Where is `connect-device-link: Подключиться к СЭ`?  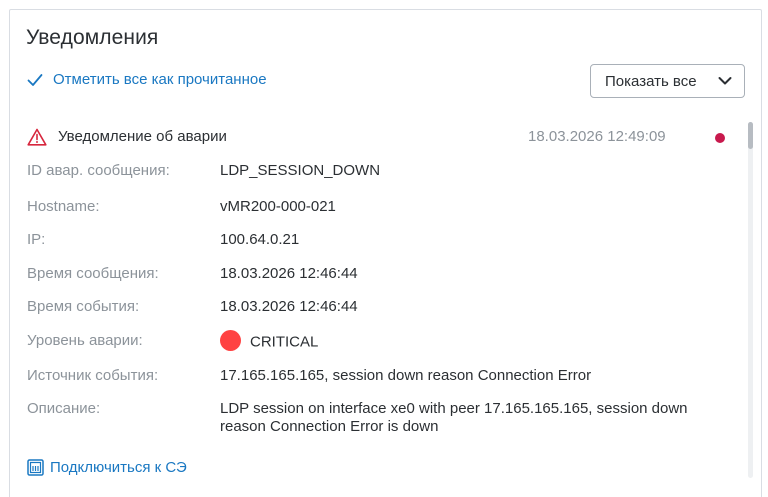 connect-device-link: Подключиться к СЭ is located at coordinates (107, 467).